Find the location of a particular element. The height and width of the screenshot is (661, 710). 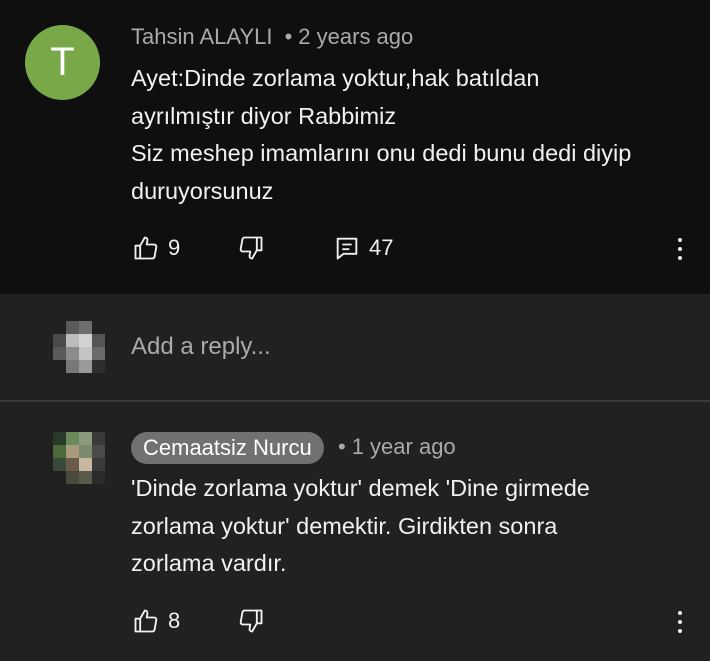

reply-author: Cemaatsiz Nurcu is located at coordinates (227, 447).